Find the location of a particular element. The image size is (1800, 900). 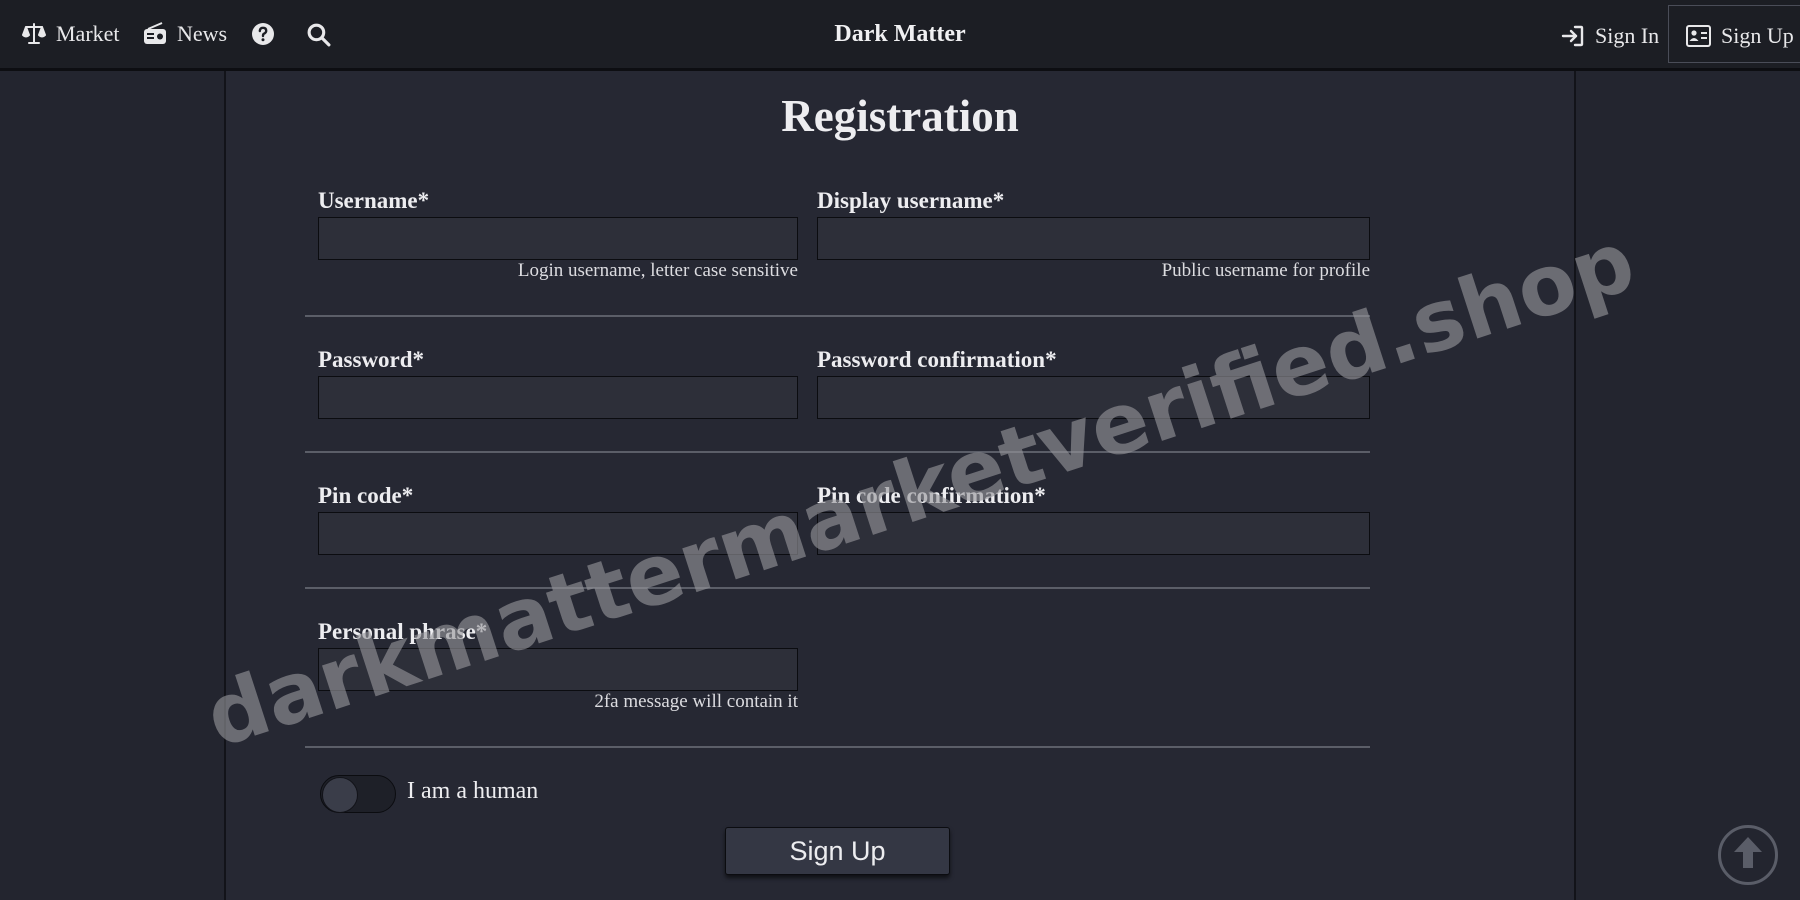

password-label: Password* is located at coordinates (371, 359).